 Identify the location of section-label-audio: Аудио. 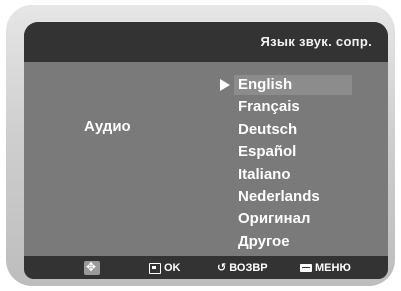
(107, 126).